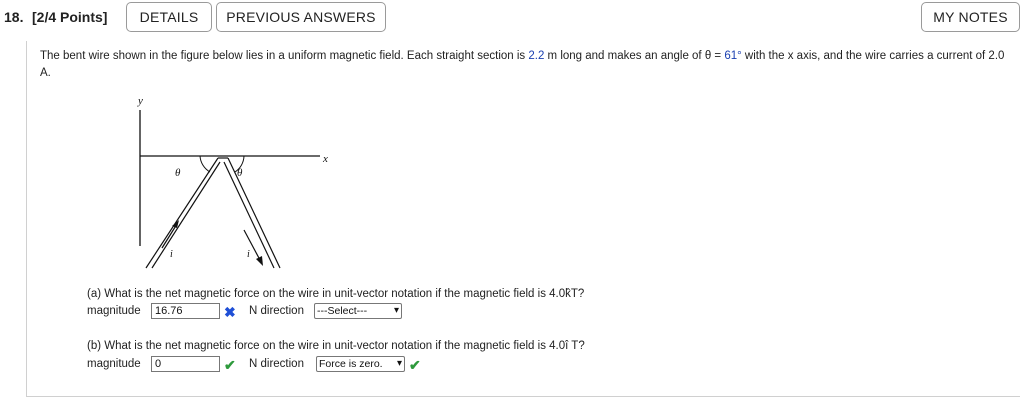 This screenshot has height=412, width=1024. I want to click on problem-text-2: m long and makes an angle of θ =, so click(634, 56).